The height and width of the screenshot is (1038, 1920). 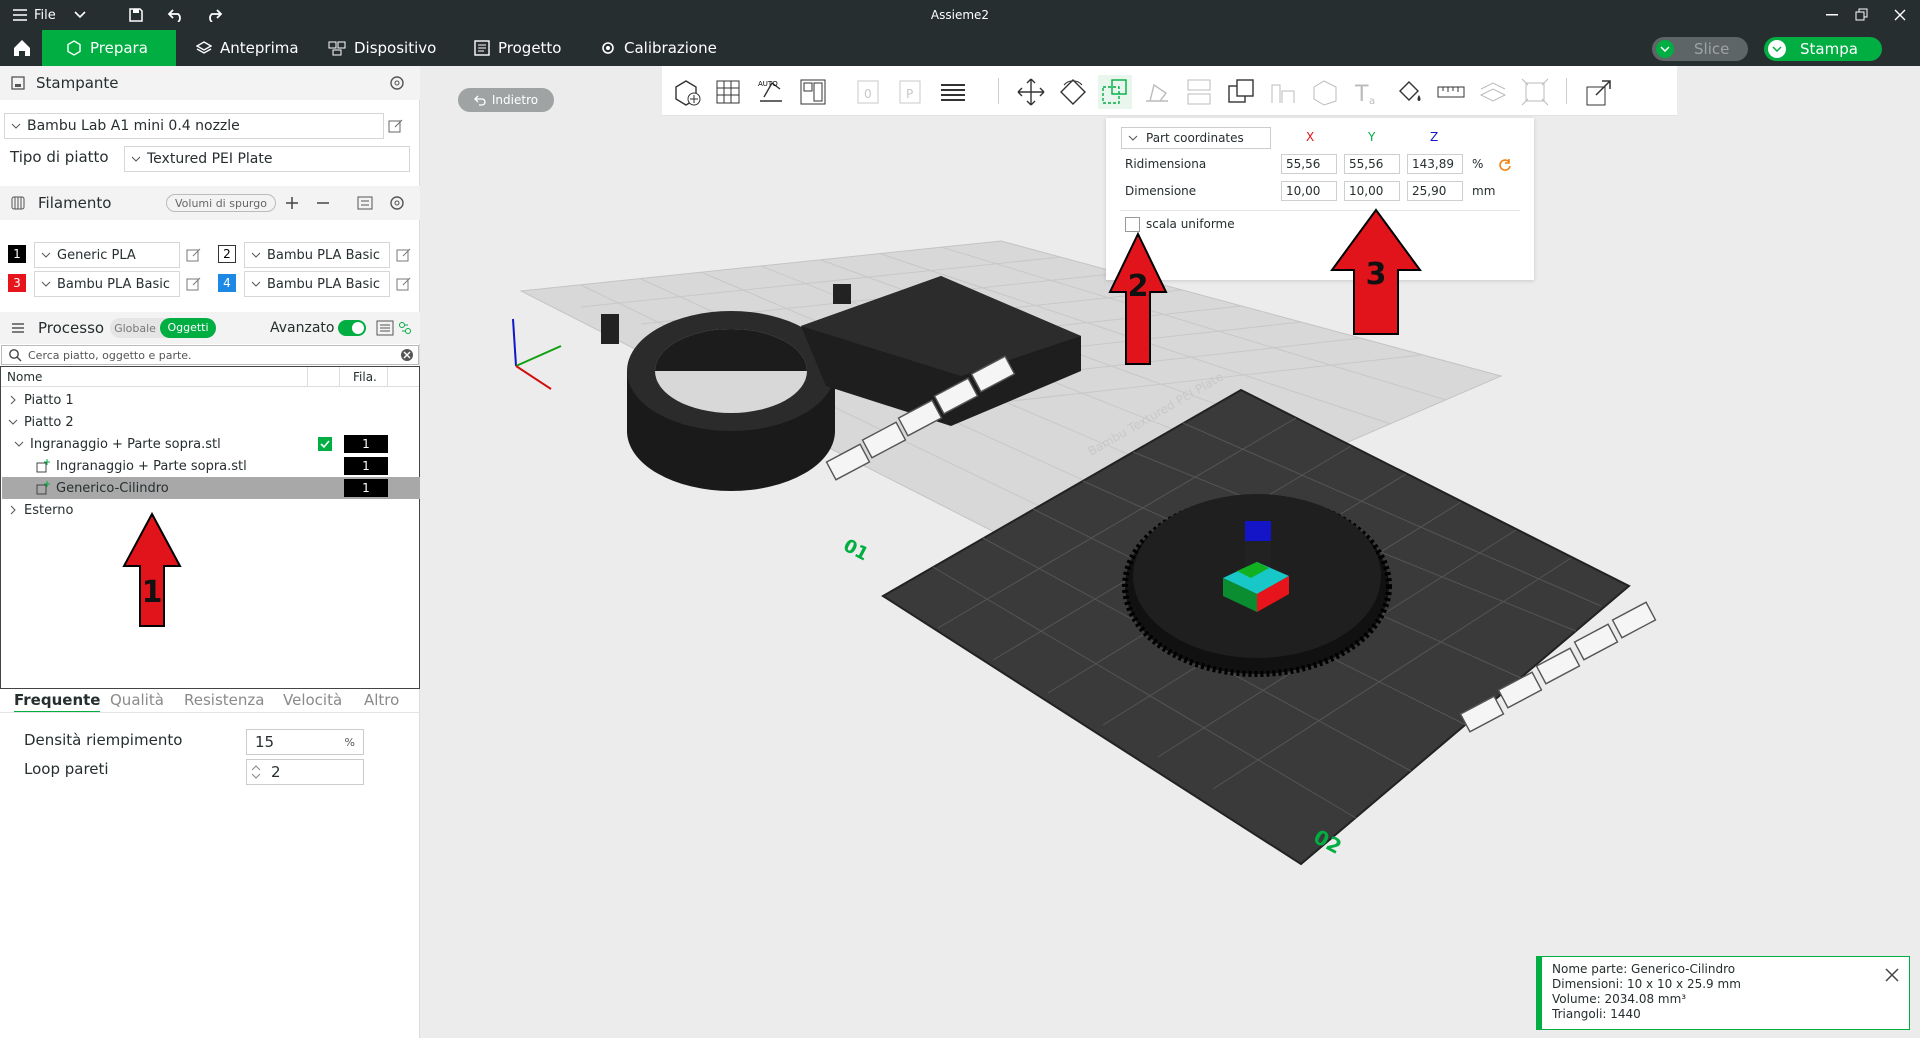 What do you see at coordinates (17, 283) in the screenshot?
I see `filament-3-color: 3` at bounding box center [17, 283].